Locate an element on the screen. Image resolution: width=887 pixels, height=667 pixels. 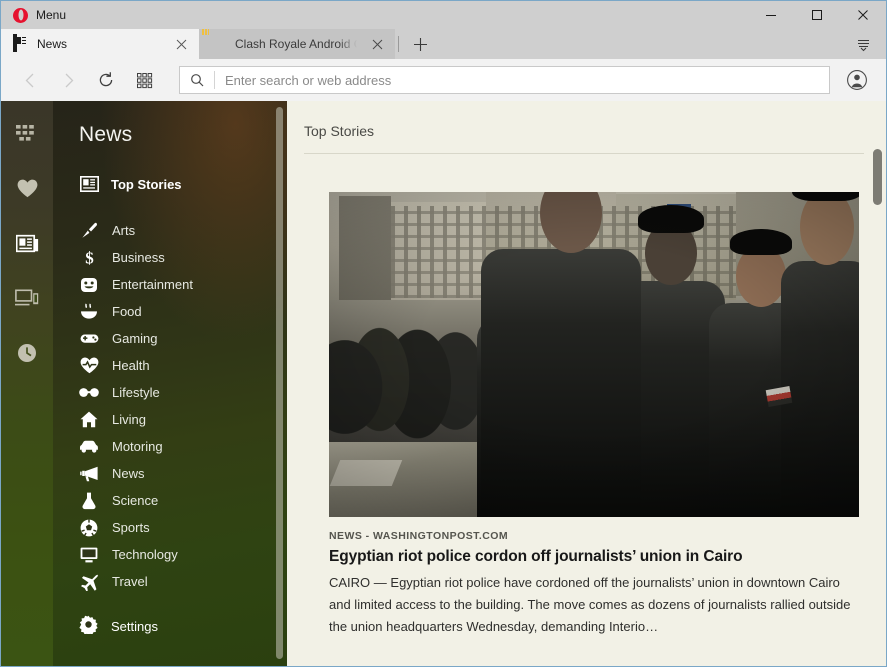
sidebar-item-label: Arts is located at coordinates (124, 230).